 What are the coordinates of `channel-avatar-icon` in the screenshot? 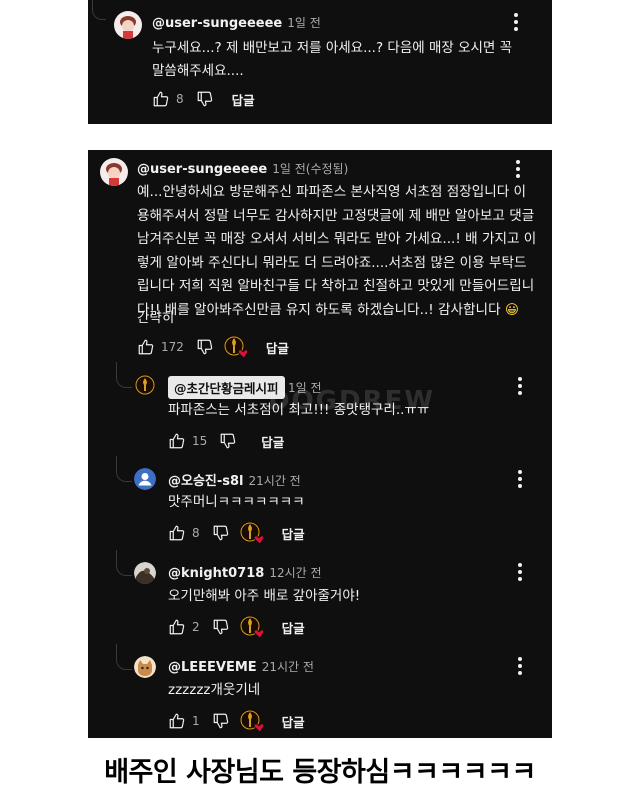 It's located at (145, 385).